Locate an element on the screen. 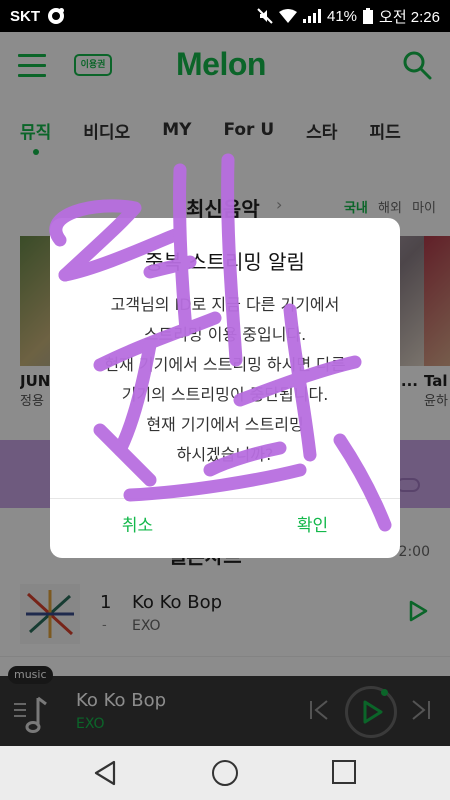  system-nav-bar is located at coordinates (225, 773).